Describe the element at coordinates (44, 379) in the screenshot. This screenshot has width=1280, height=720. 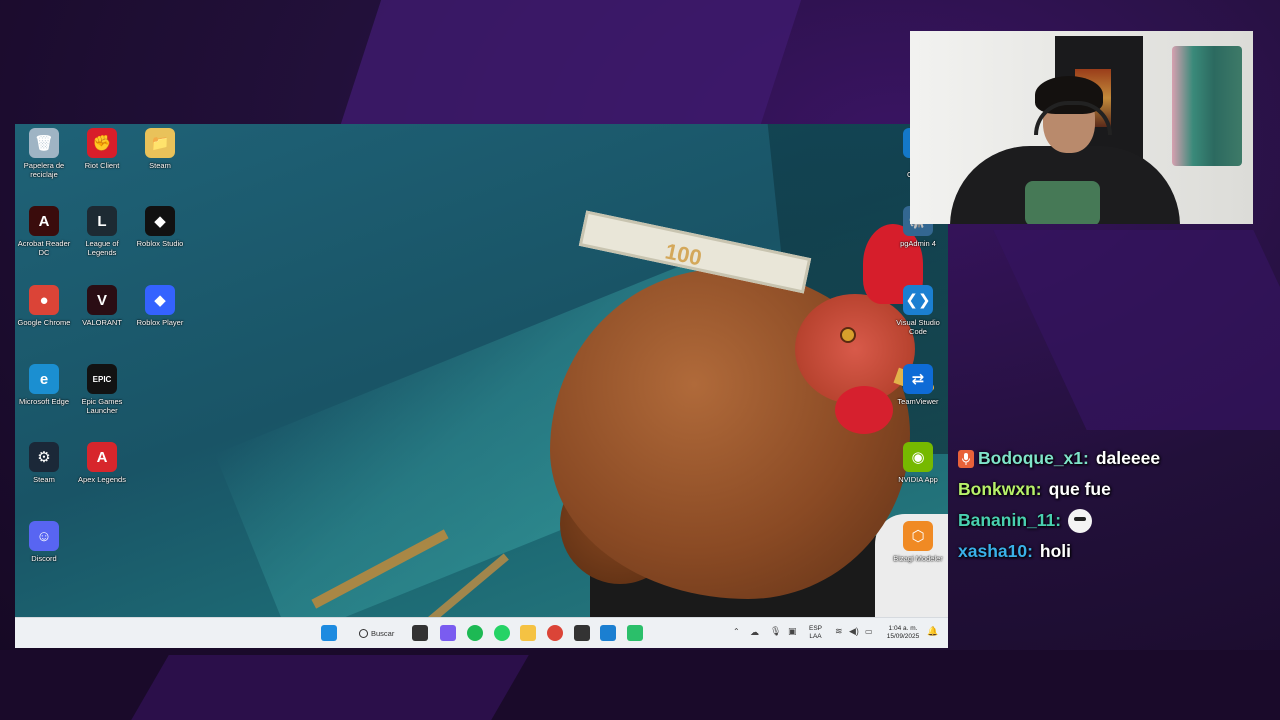
I see `edge-icon: e` at that location.